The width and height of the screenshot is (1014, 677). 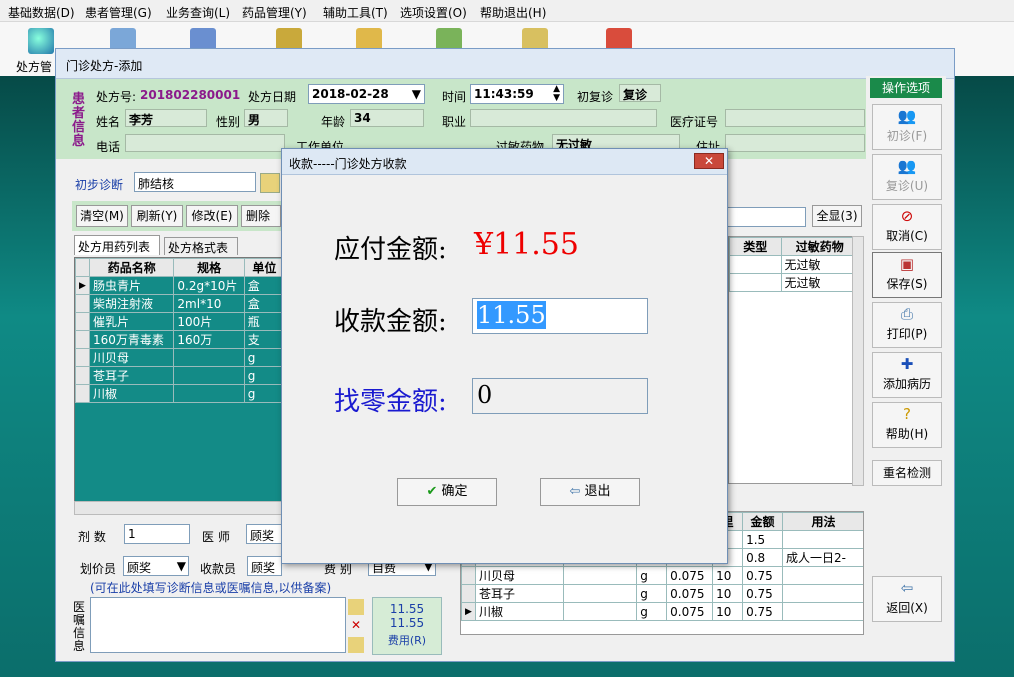 I want to click on pricer-label: 划价员, so click(x=98, y=569).